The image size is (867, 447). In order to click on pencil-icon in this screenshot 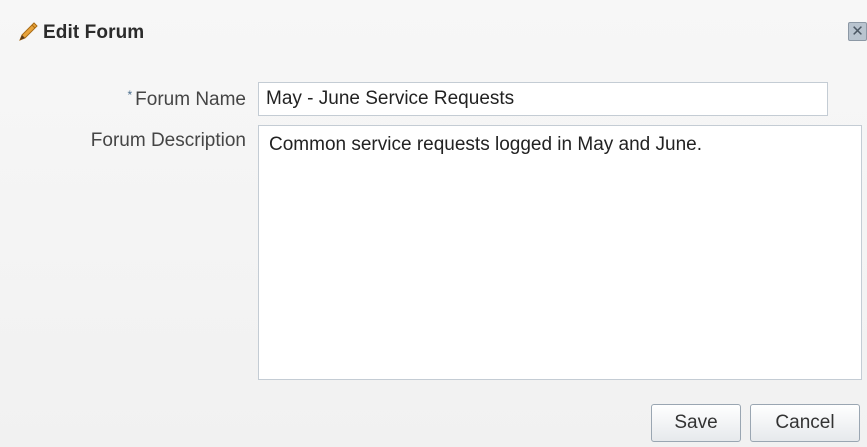, I will do `click(28, 32)`.